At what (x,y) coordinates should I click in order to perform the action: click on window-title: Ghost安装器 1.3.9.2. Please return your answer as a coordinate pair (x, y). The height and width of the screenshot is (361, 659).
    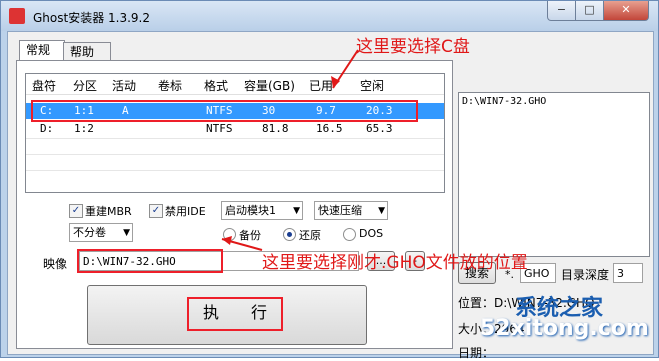
    Looking at the image, I should click on (92, 18).